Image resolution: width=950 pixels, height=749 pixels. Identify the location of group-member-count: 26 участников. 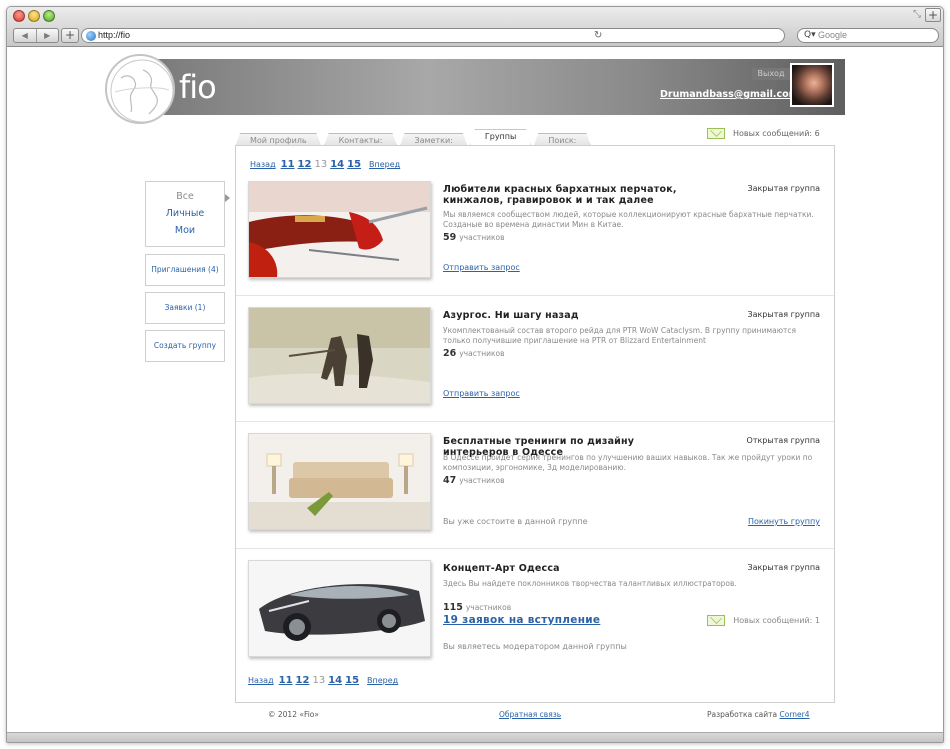
(474, 353).